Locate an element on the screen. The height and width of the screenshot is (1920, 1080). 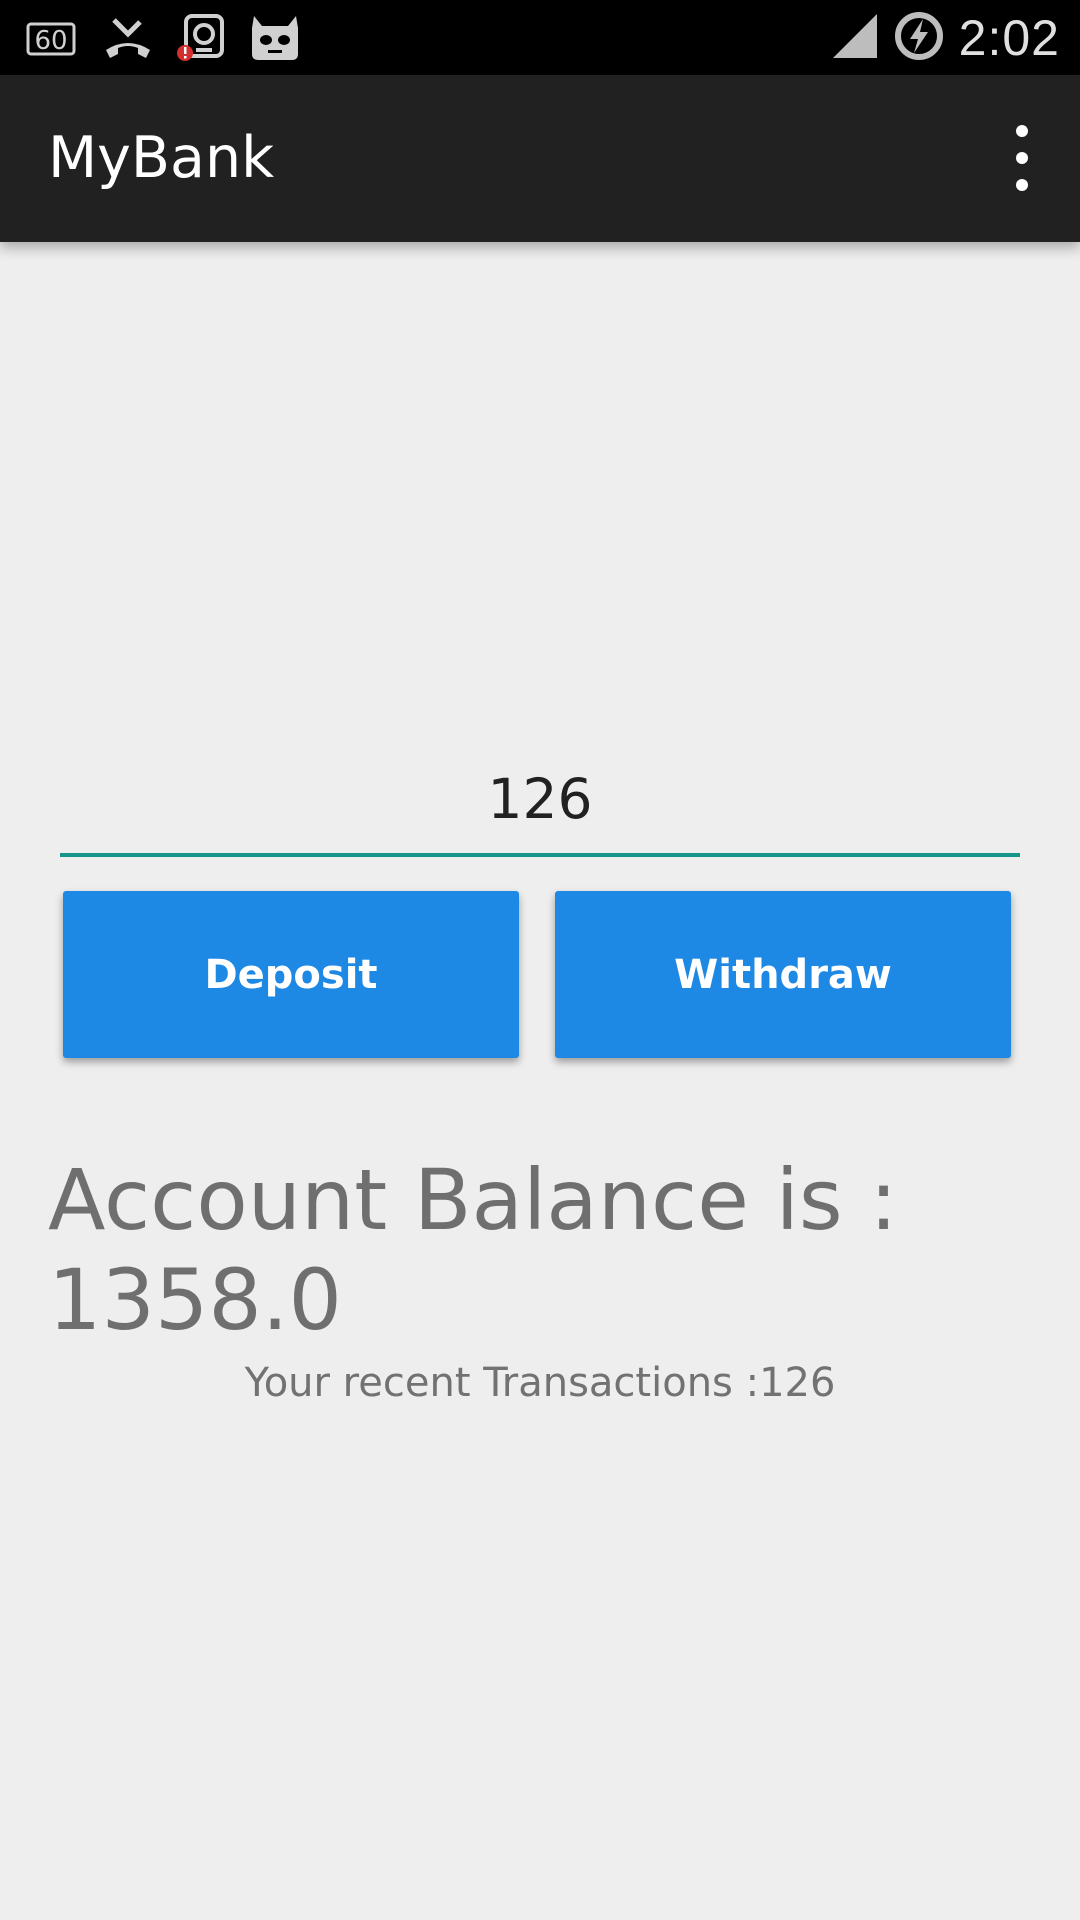
withdraw-button: Withdraw is located at coordinates (783, 974).